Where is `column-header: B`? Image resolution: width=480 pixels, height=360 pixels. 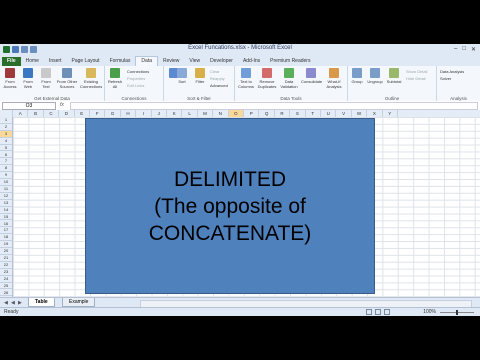
column-header: B is located at coordinates (36, 113).